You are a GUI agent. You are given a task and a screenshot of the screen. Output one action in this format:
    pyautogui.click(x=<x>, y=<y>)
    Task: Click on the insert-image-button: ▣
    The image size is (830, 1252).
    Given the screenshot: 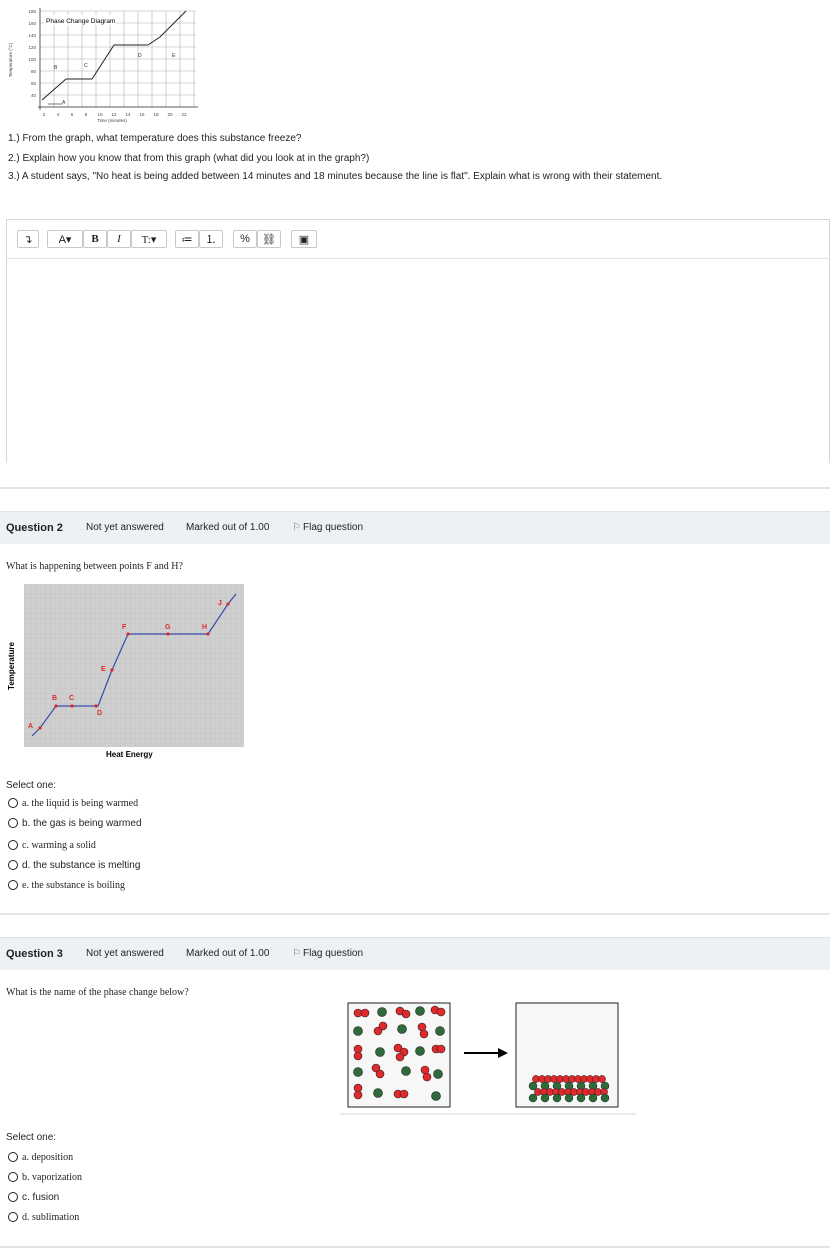 What is the action you would take?
    pyautogui.click(x=304, y=239)
    